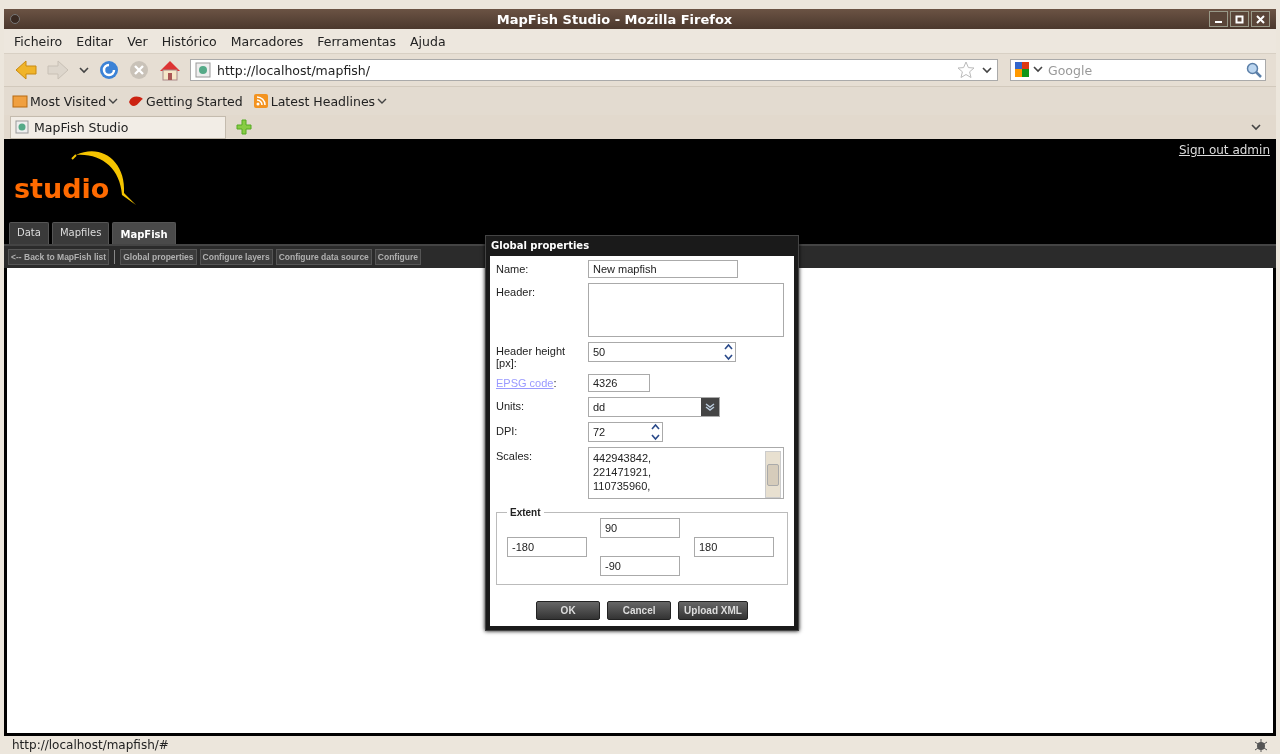  Describe the element at coordinates (654, 407) in the screenshot. I see `units-dropdown: dd` at that location.